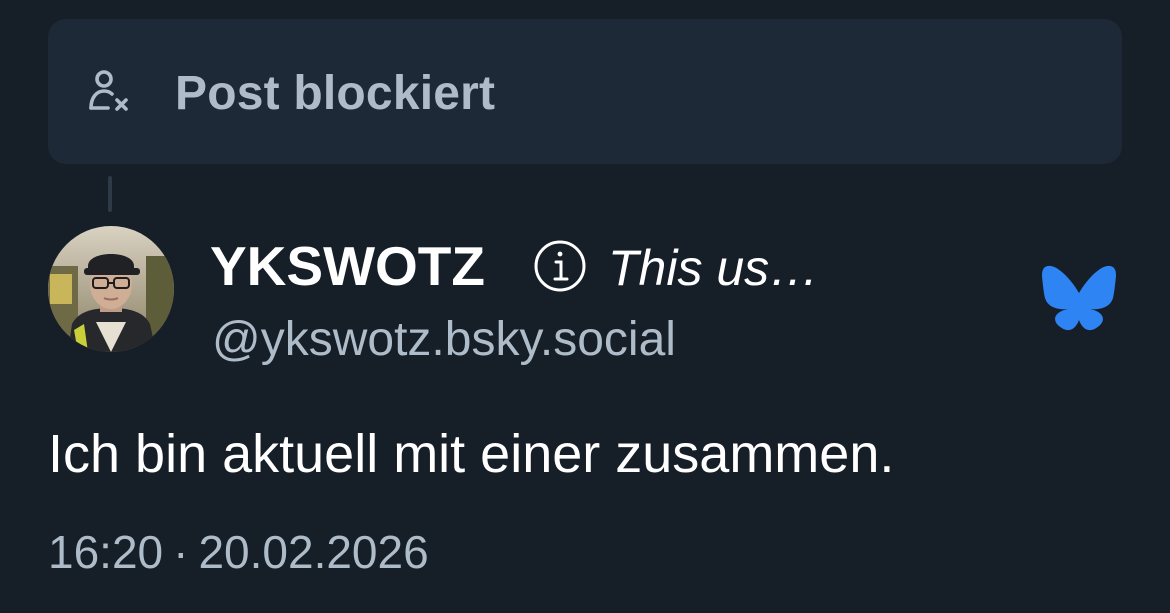 The height and width of the screenshot is (613, 1170). I want to click on bluesky-butterfly-icon, so click(1079, 298).